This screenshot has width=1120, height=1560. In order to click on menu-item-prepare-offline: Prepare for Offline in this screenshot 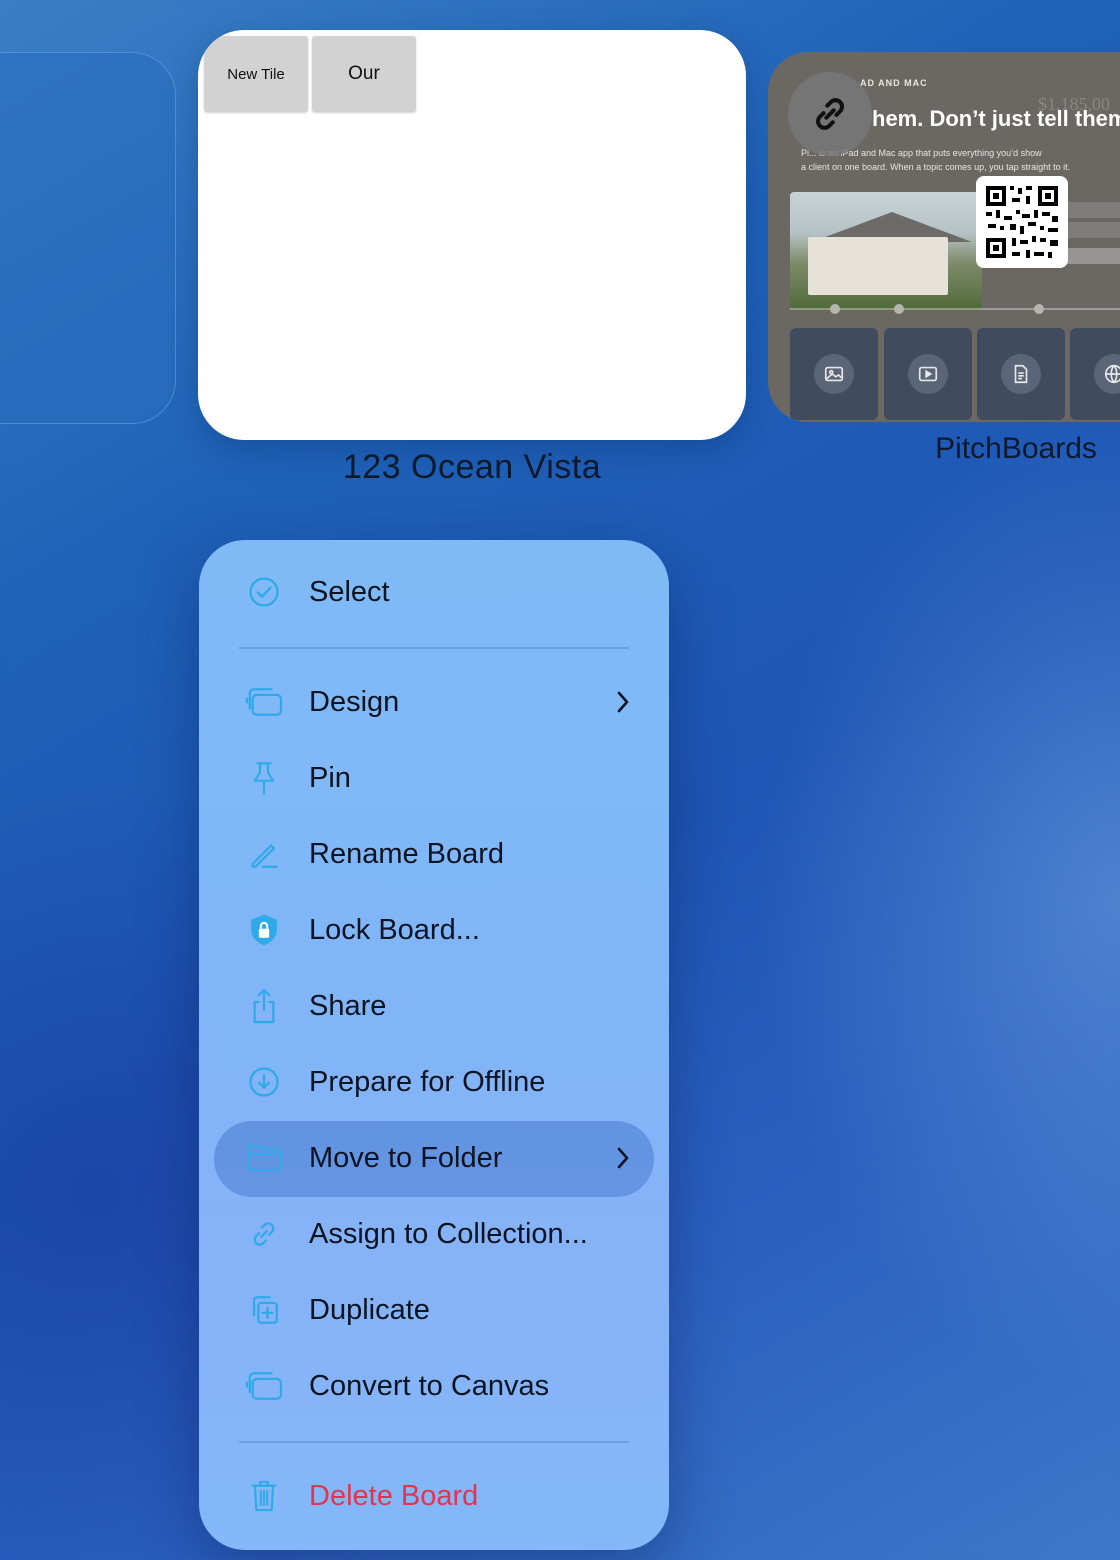, I will do `click(434, 1082)`.